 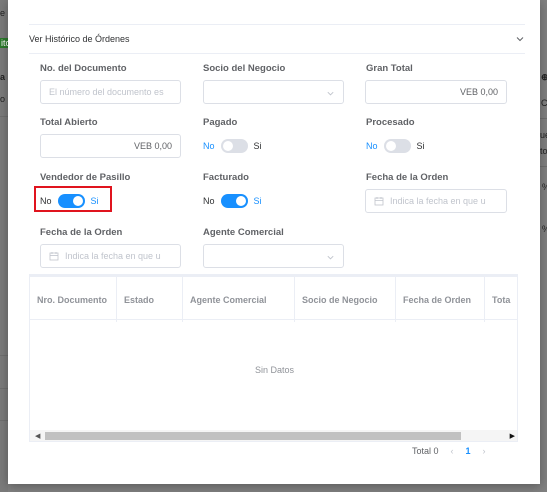 What do you see at coordinates (257, 201) in the screenshot?
I see `invoiced-on-label: Si` at bounding box center [257, 201].